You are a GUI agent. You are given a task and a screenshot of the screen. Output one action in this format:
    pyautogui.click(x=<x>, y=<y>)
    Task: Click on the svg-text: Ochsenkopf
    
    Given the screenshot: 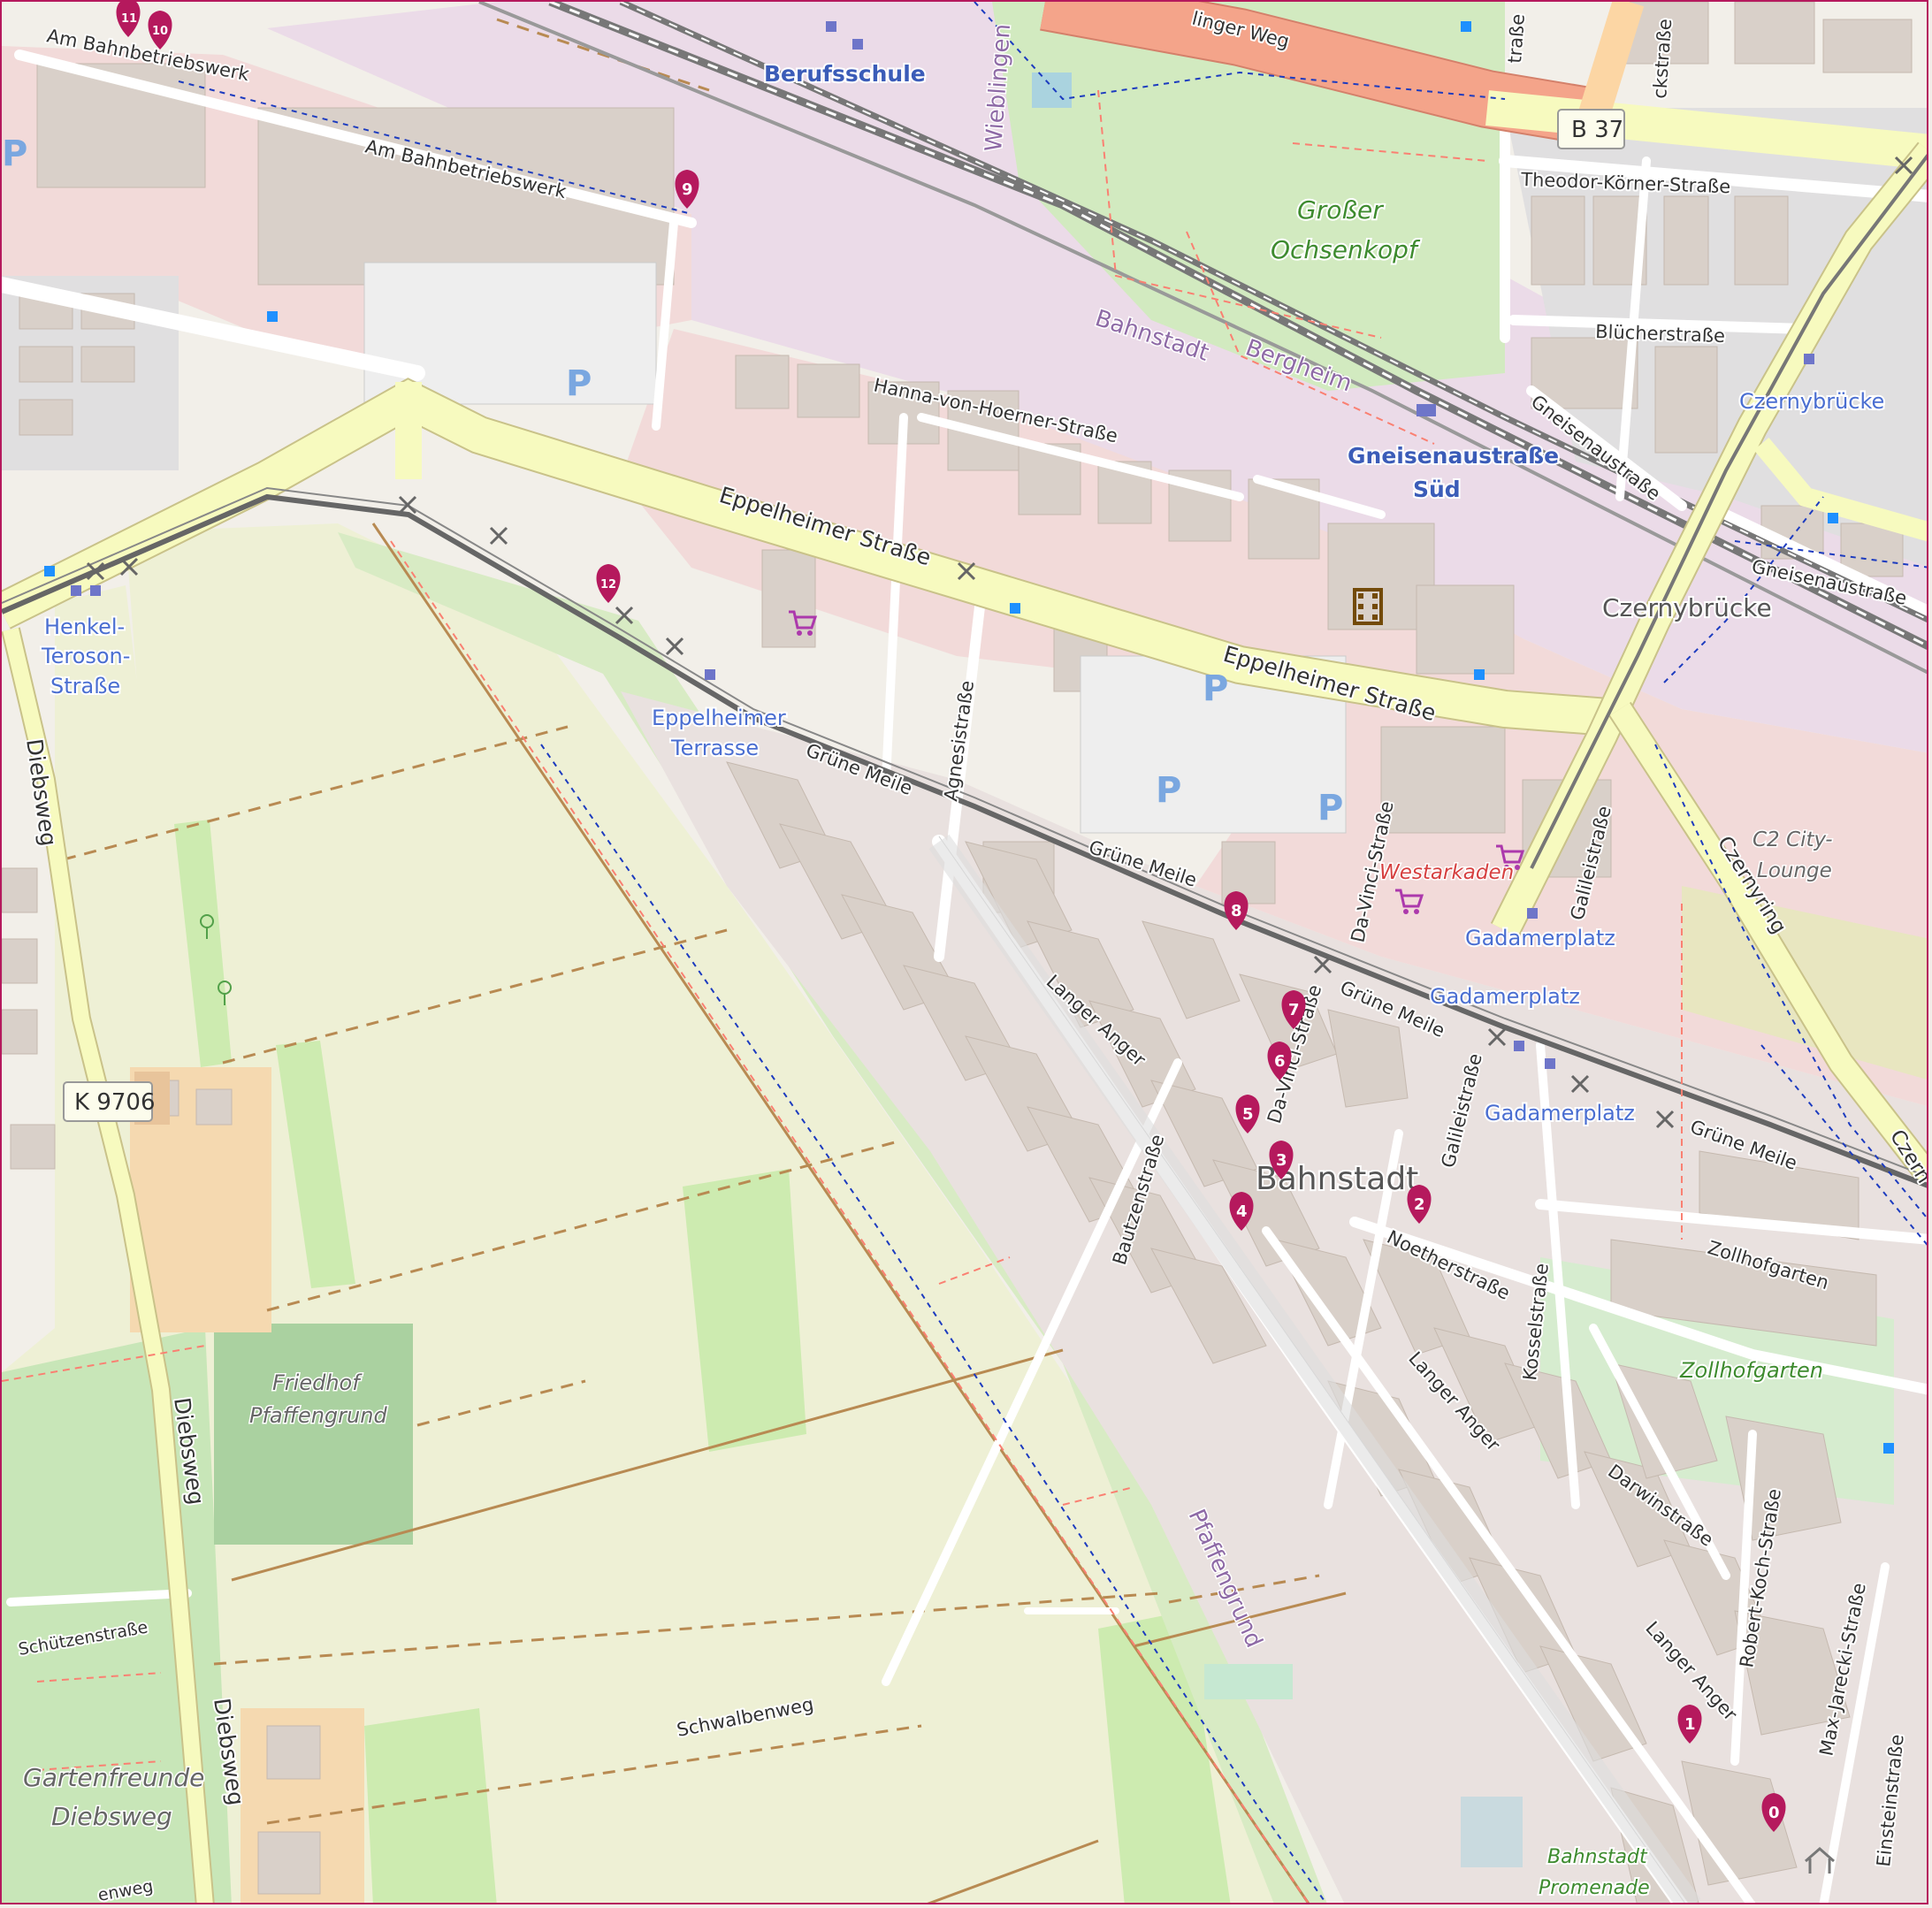 What is the action you would take?
    pyautogui.click(x=1346, y=249)
    